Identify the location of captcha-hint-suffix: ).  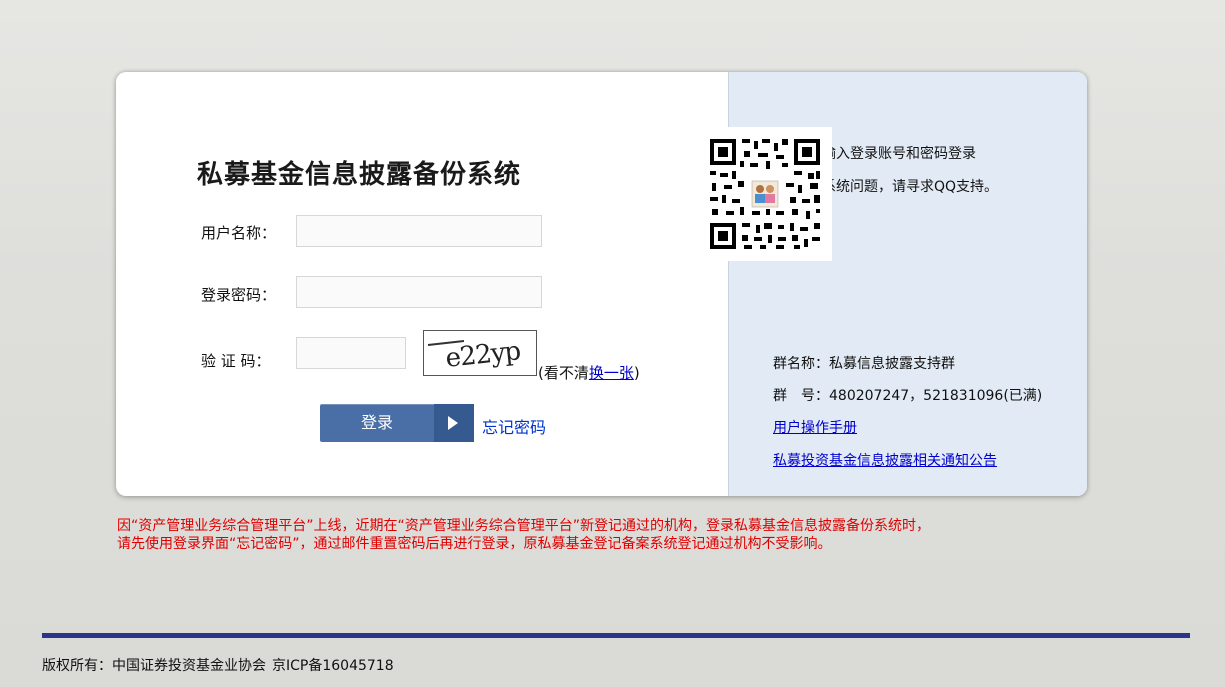
(636, 373).